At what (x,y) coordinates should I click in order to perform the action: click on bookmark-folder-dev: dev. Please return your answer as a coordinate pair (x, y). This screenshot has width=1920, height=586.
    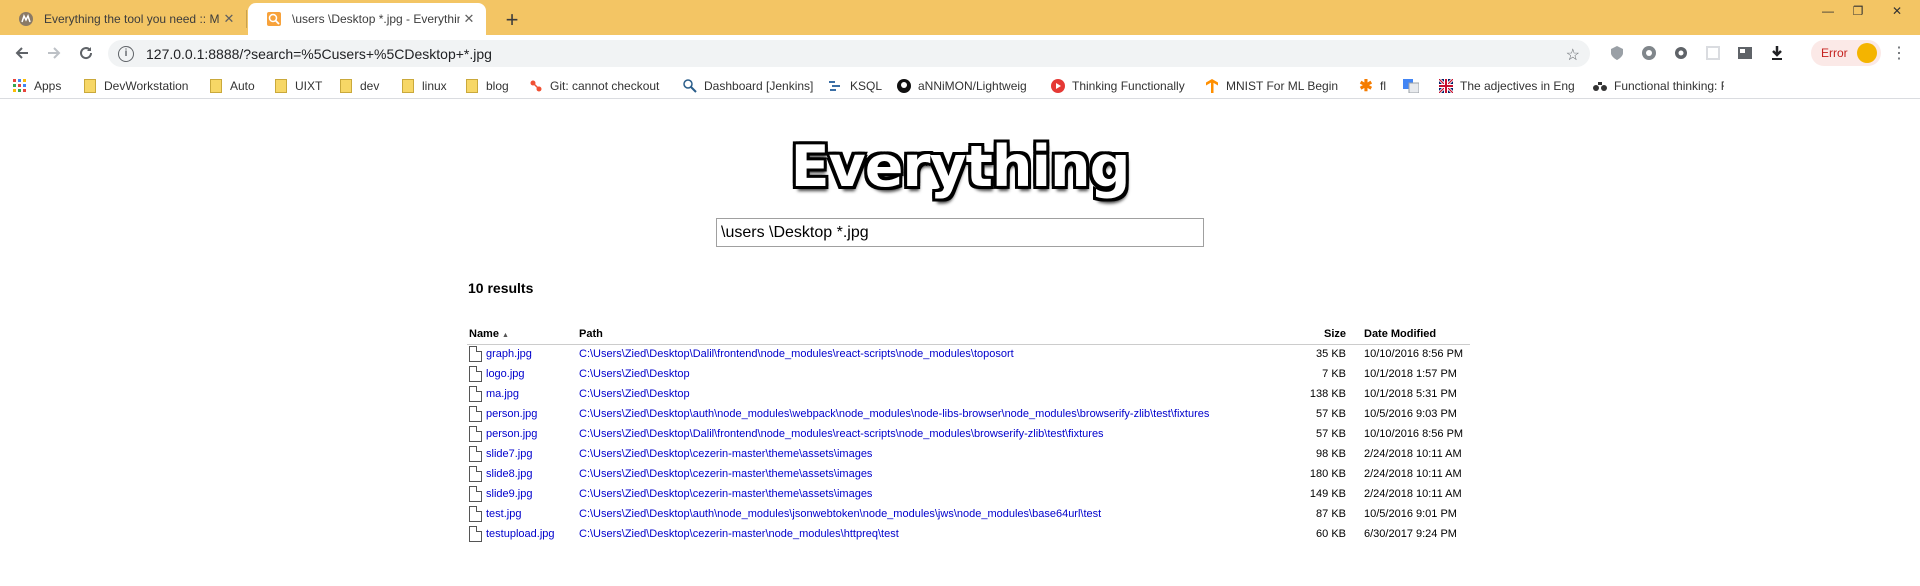
    Looking at the image, I should click on (358, 86).